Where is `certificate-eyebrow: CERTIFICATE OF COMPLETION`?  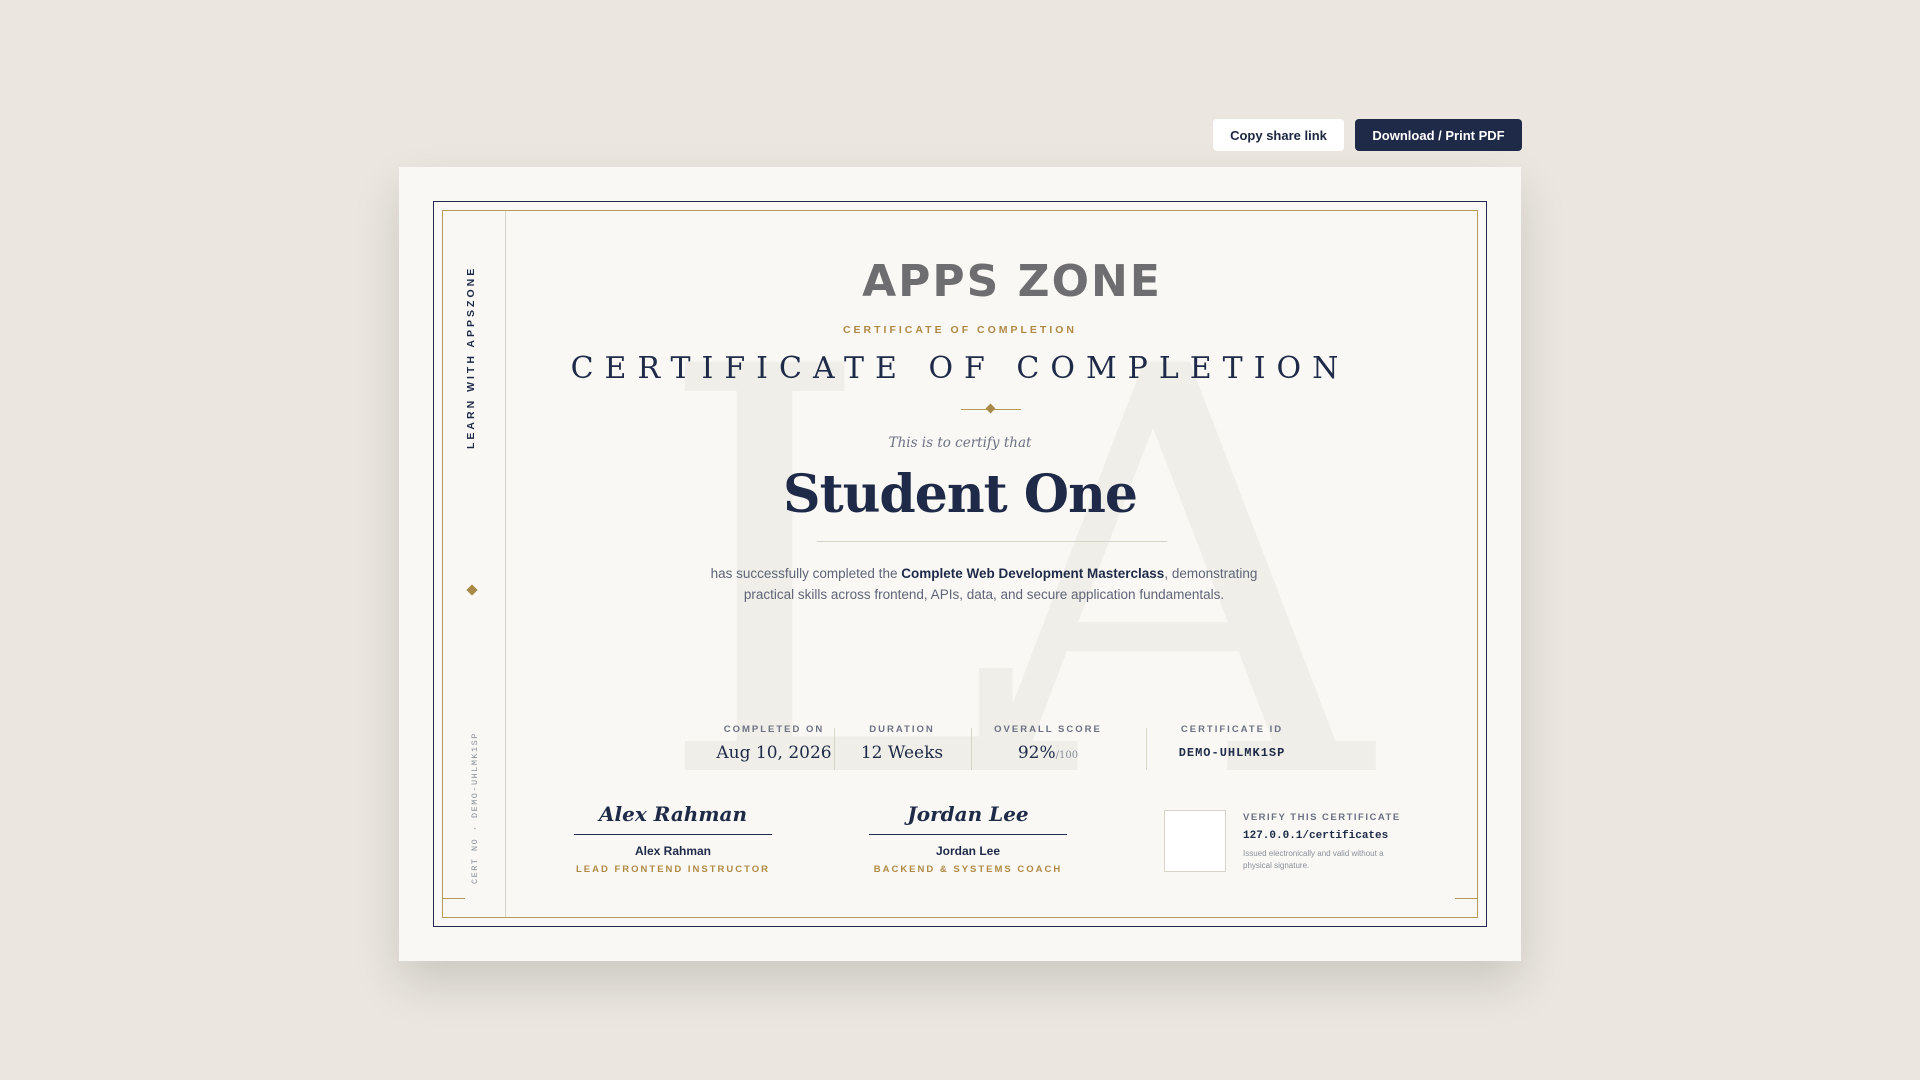
certificate-eyebrow: CERTIFICATE OF COMPLETION is located at coordinates (960, 330).